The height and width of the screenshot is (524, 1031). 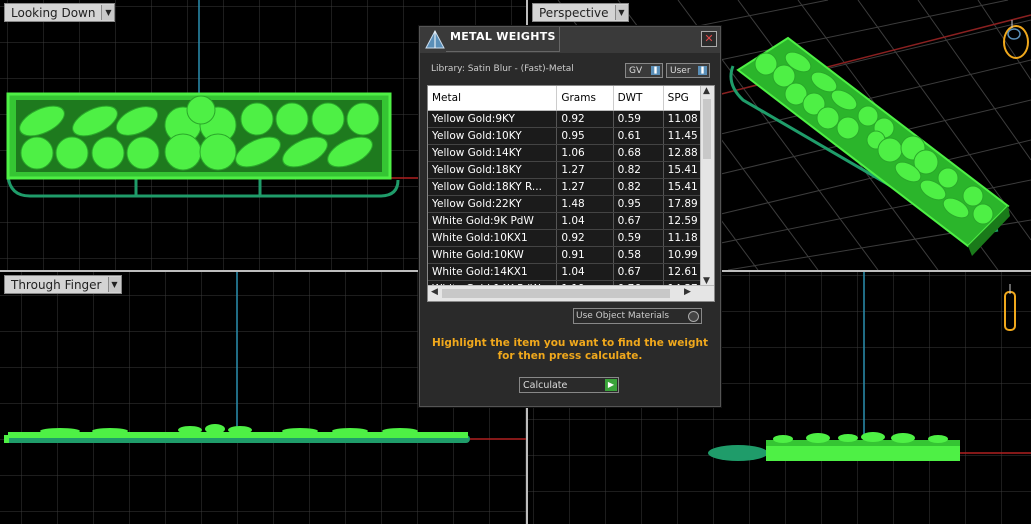 I want to click on gv-toggle: GV ❚, so click(x=644, y=70).